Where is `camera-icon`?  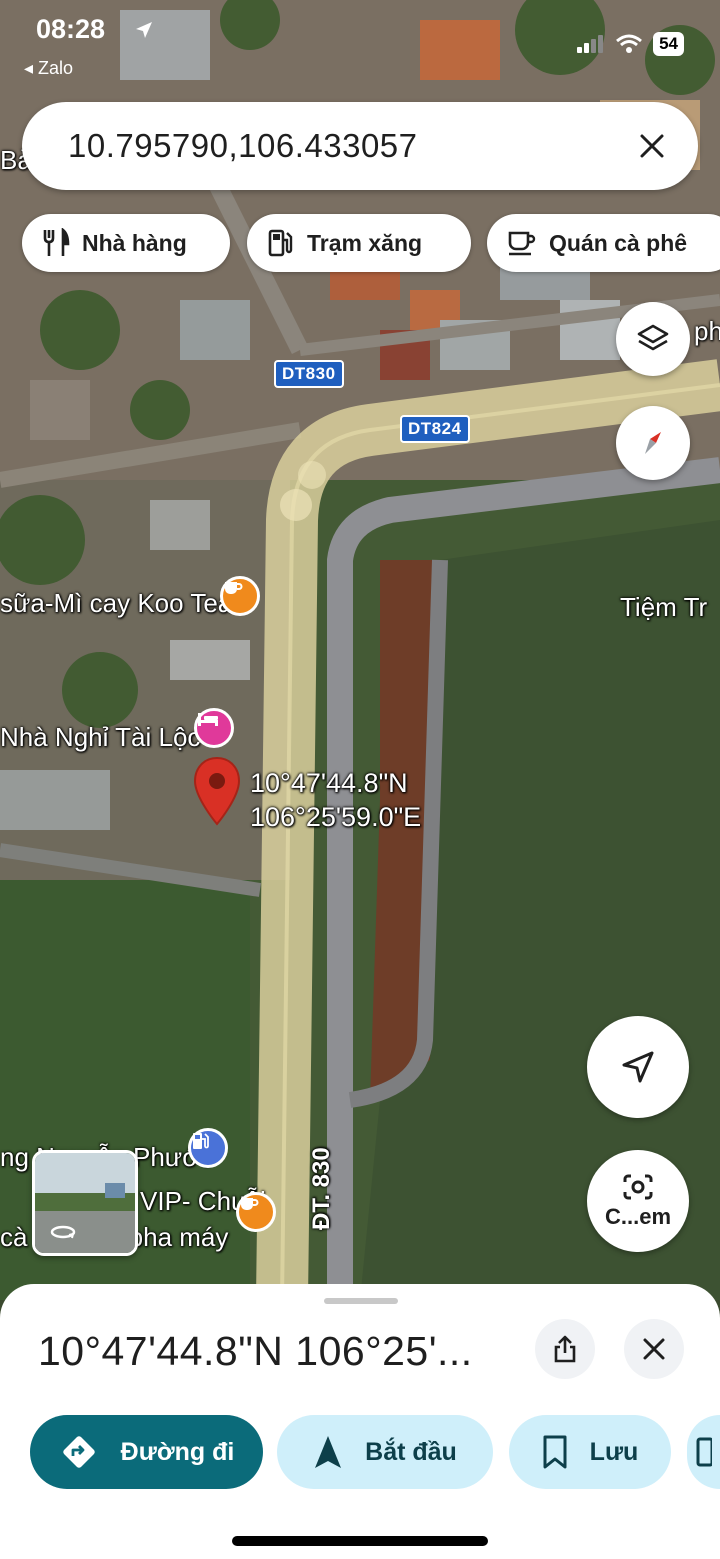
camera-icon is located at coordinates (638, 1187).